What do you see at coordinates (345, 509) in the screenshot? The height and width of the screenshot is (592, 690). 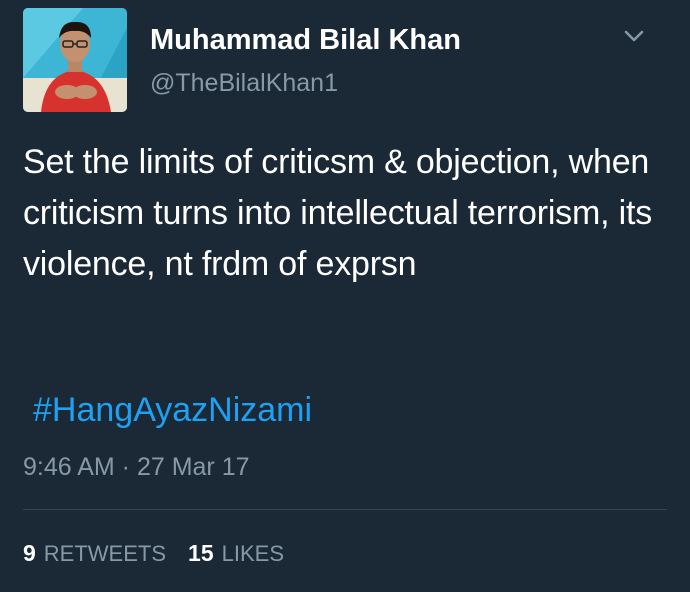 I see `divider` at bounding box center [345, 509].